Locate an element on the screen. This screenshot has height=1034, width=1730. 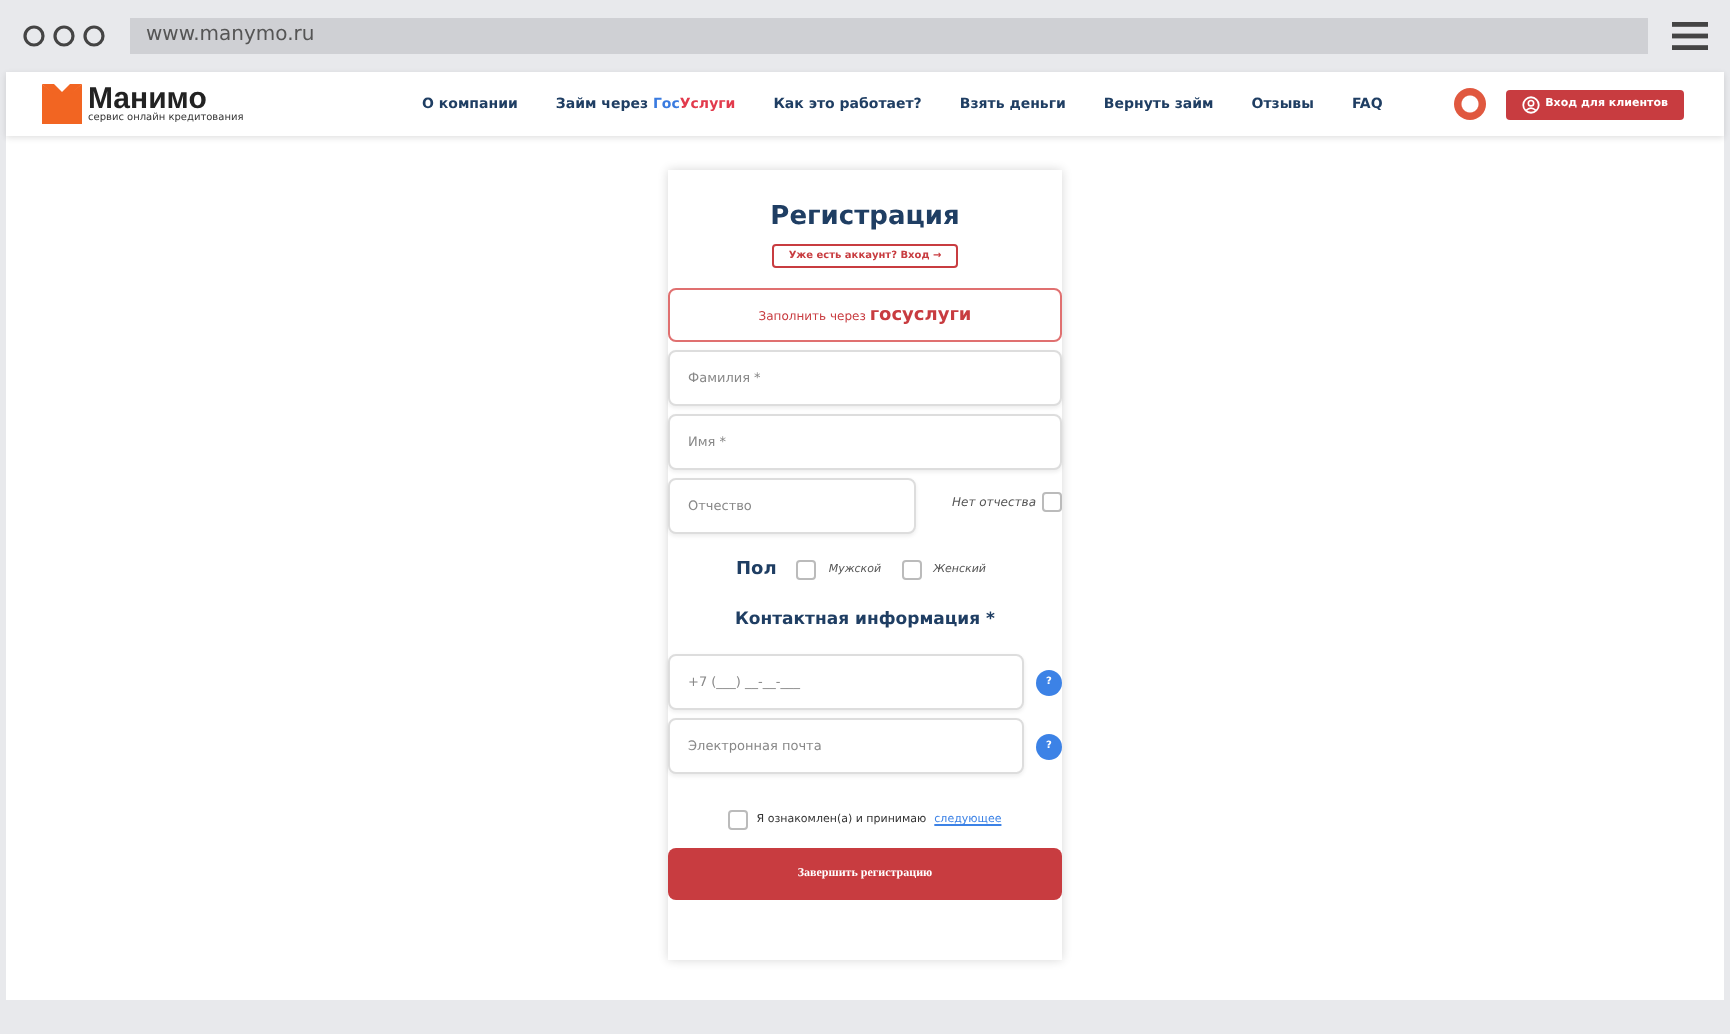
chat-button is located at coordinates (1469, 104).